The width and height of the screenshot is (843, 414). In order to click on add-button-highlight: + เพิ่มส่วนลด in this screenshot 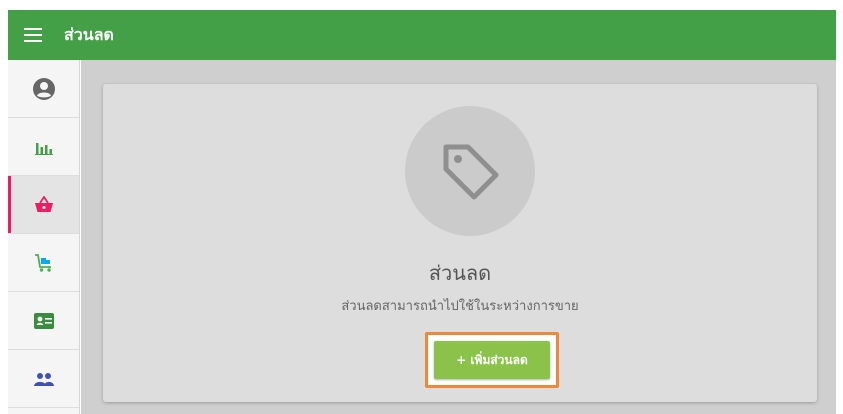, I will do `click(492, 360)`.